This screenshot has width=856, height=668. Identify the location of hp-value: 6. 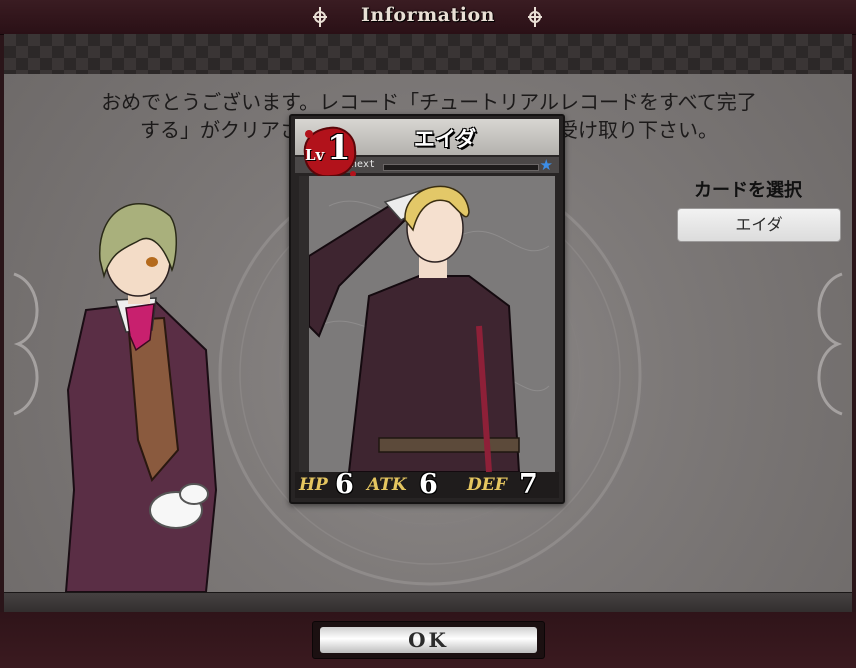
(344, 484).